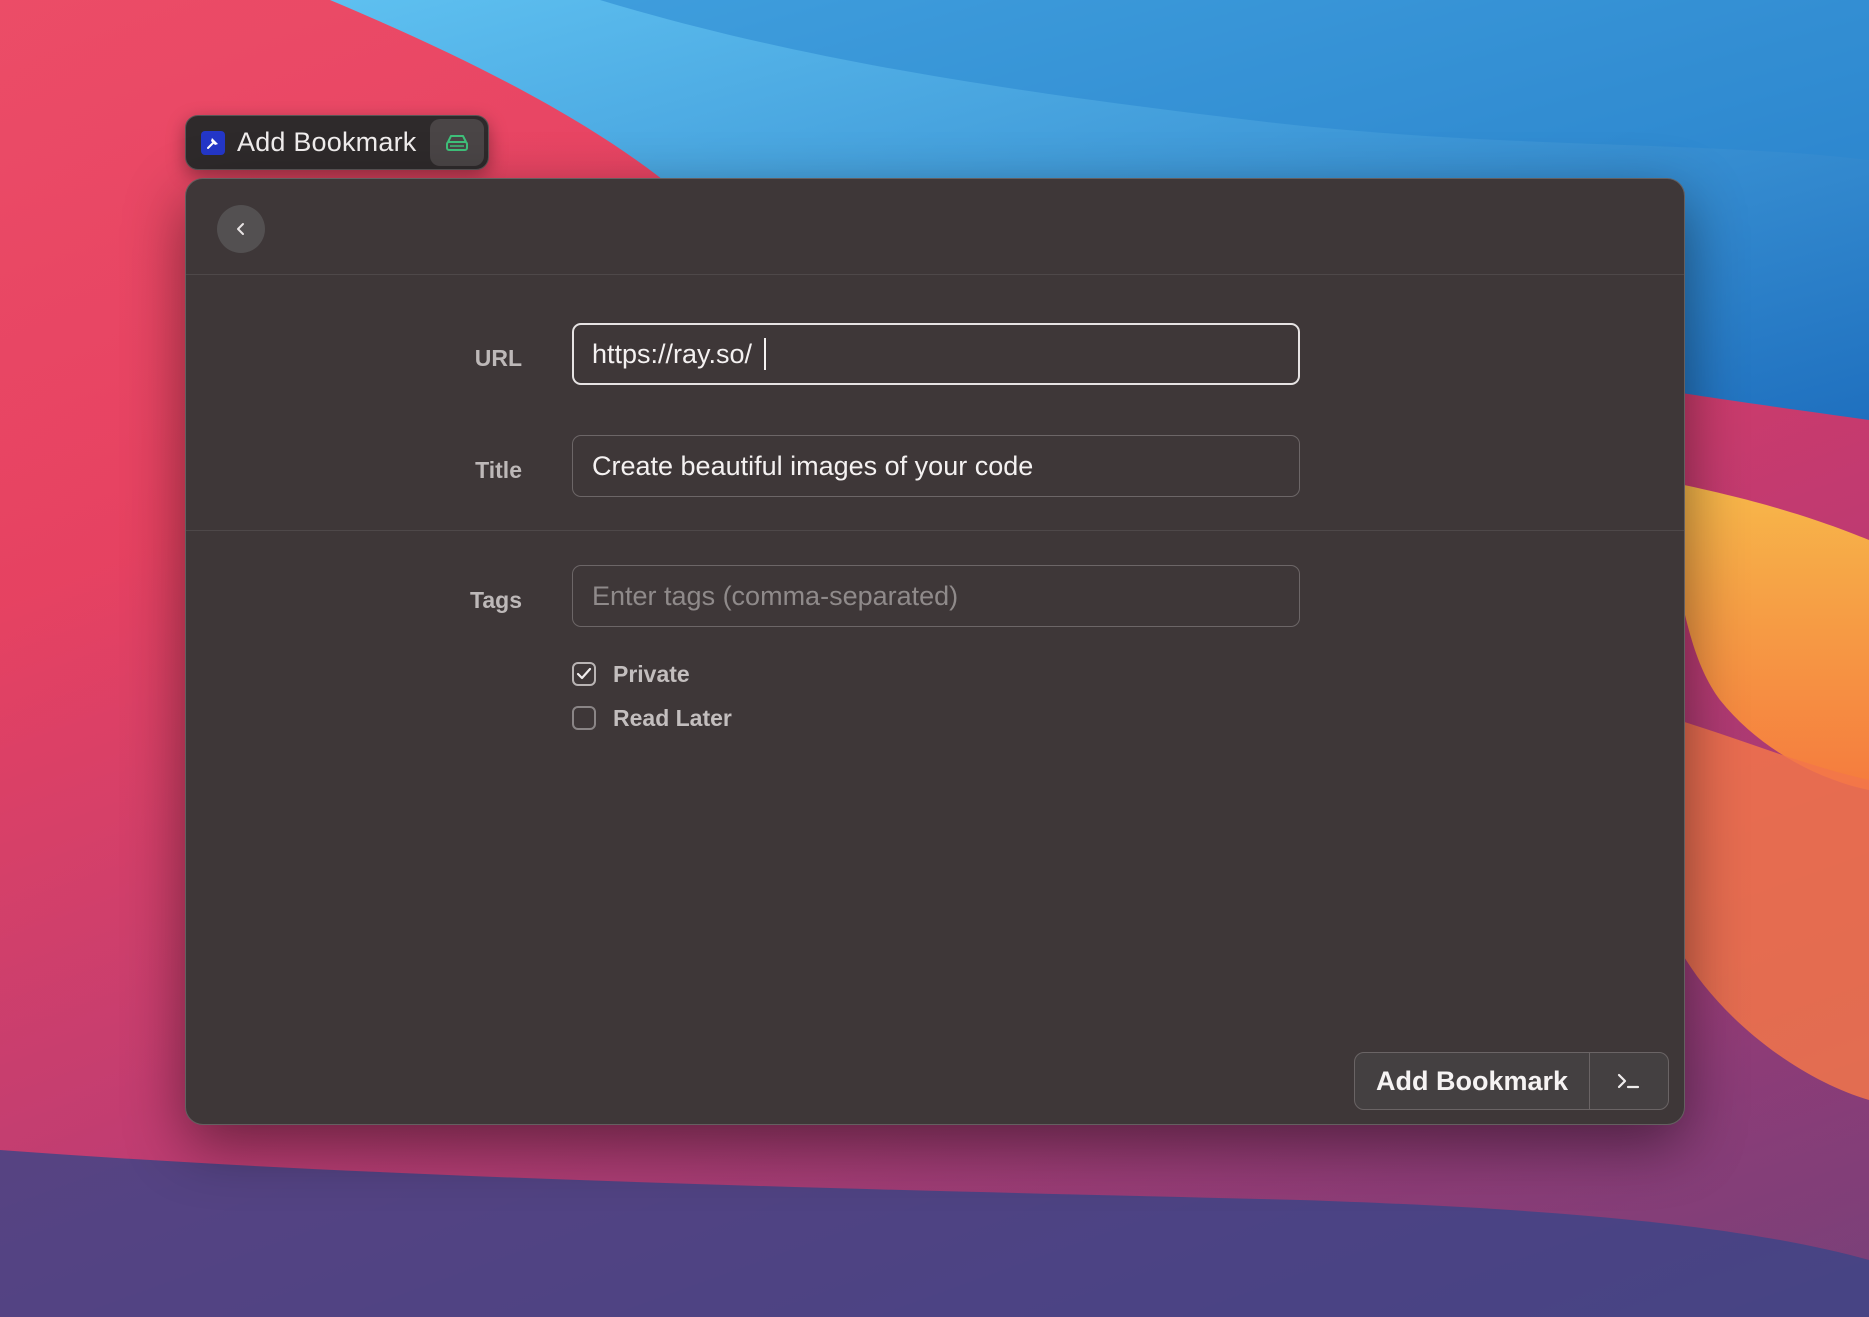  I want to click on url-label: URL, so click(498, 358).